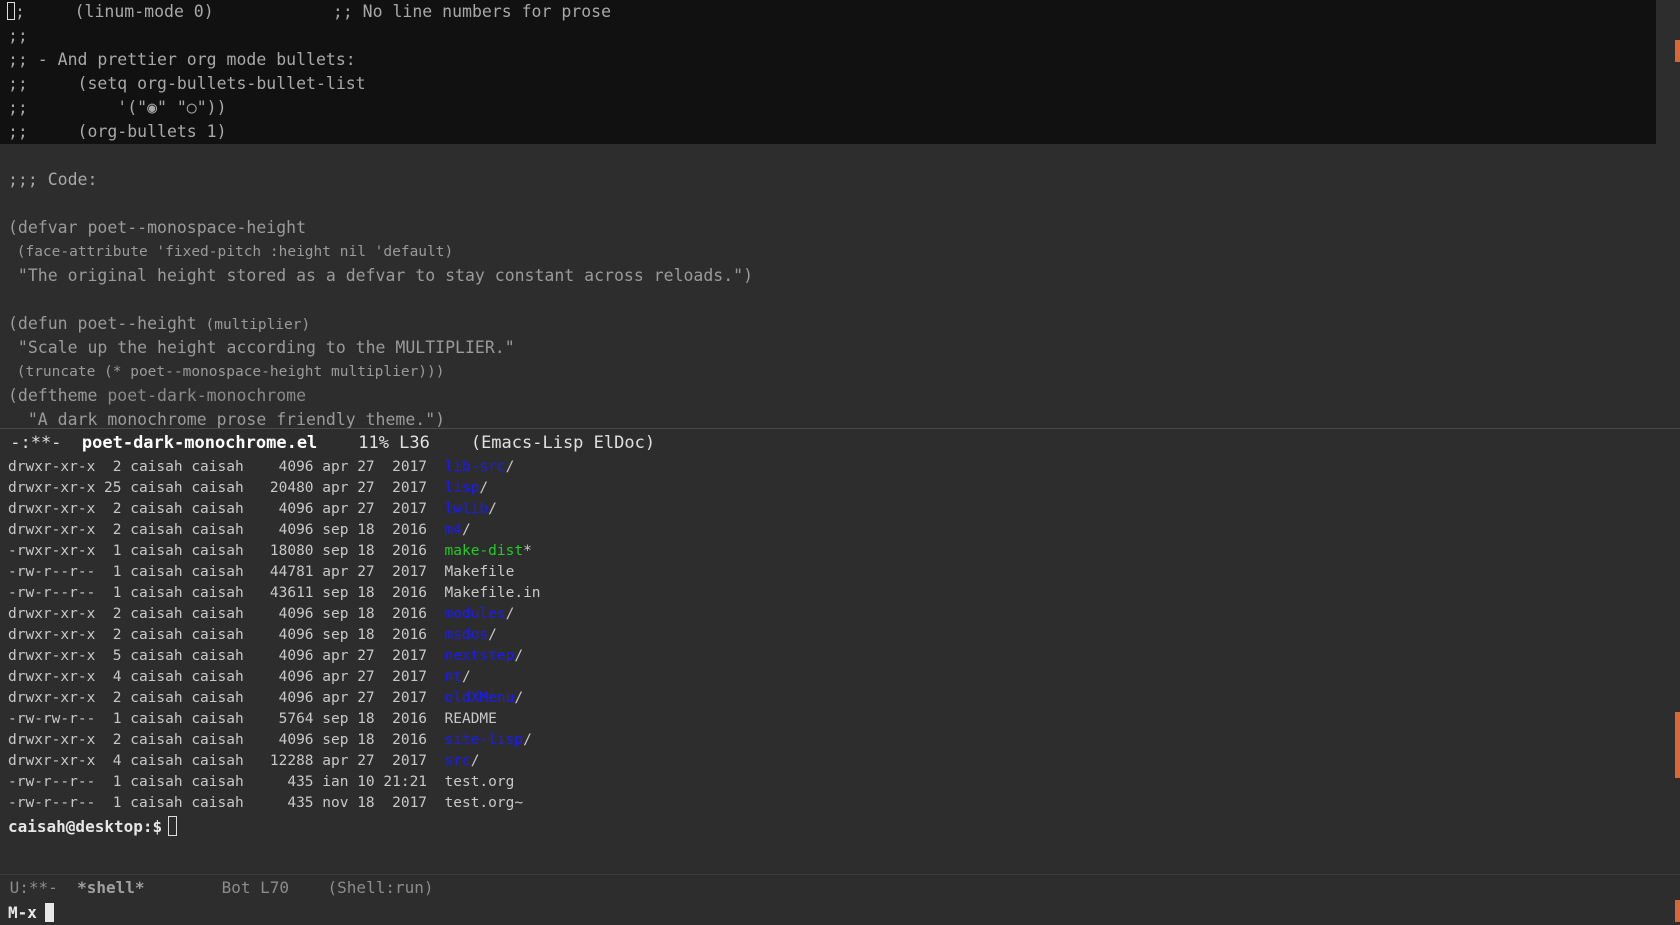  I want to click on file-name: Makefile, so click(480, 572).